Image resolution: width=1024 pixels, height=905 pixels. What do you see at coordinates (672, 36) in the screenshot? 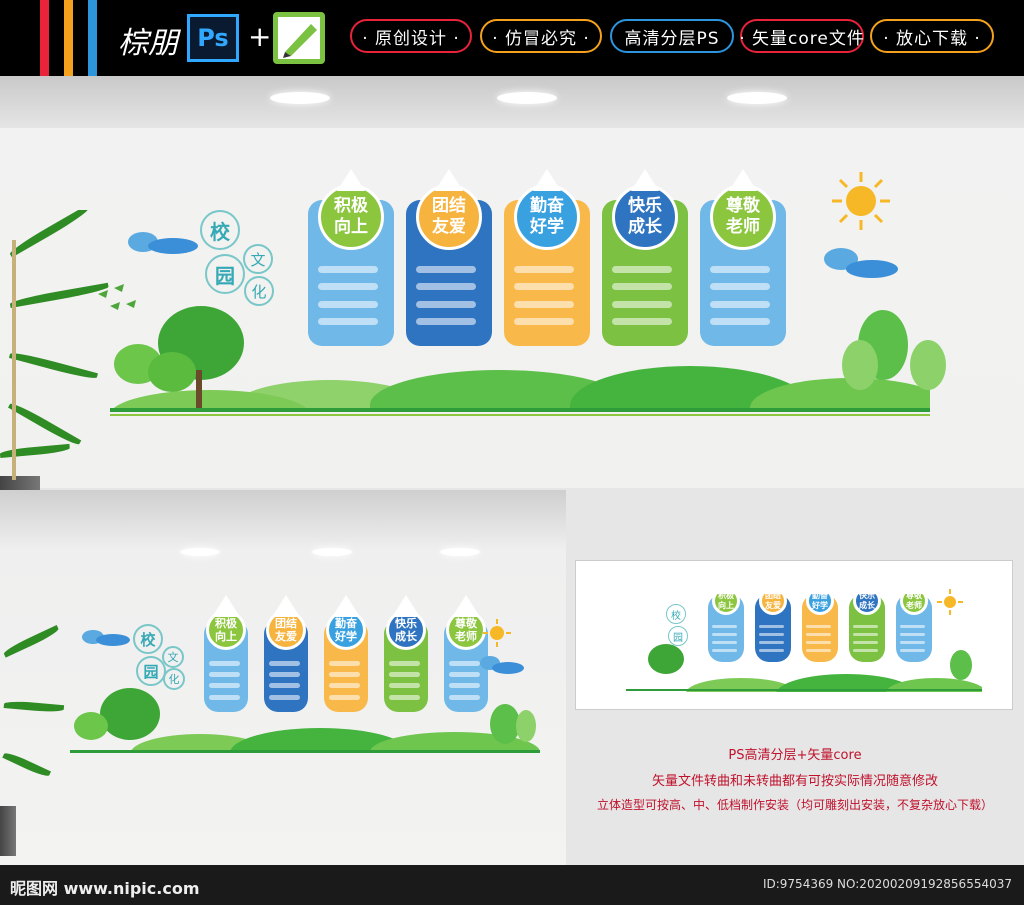
I see `tag-hd-layers: 高清分层PS` at bounding box center [672, 36].